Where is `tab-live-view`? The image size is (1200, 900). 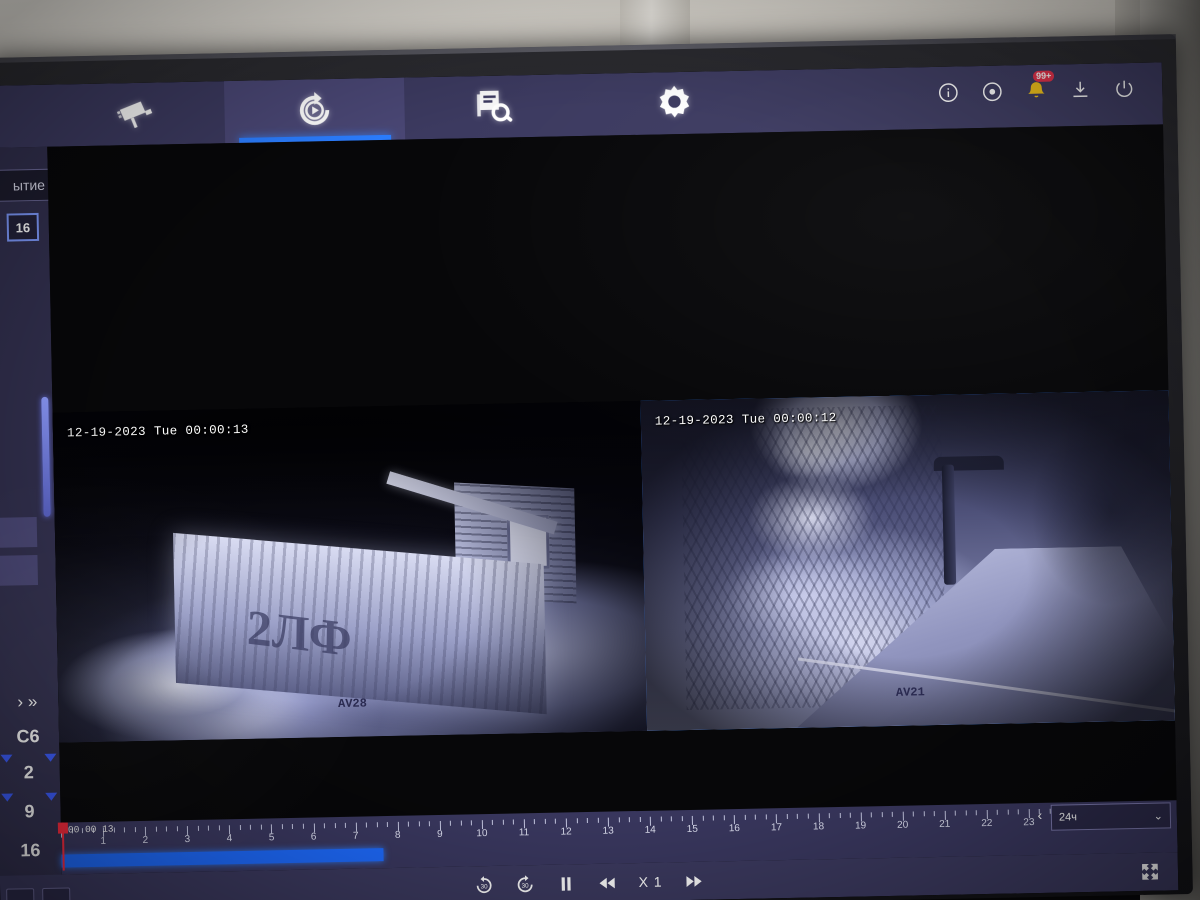
tab-live-view is located at coordinates (134, 114).